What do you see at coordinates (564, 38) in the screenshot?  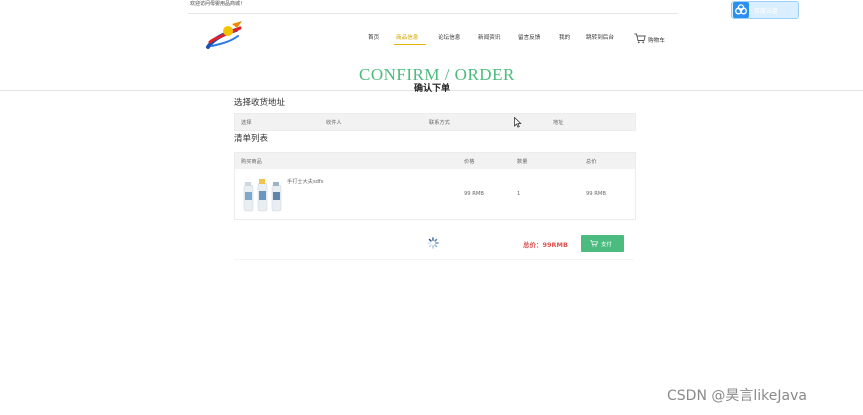 I see `nav-item-mine: 我的` at bounding box center [564, 38].